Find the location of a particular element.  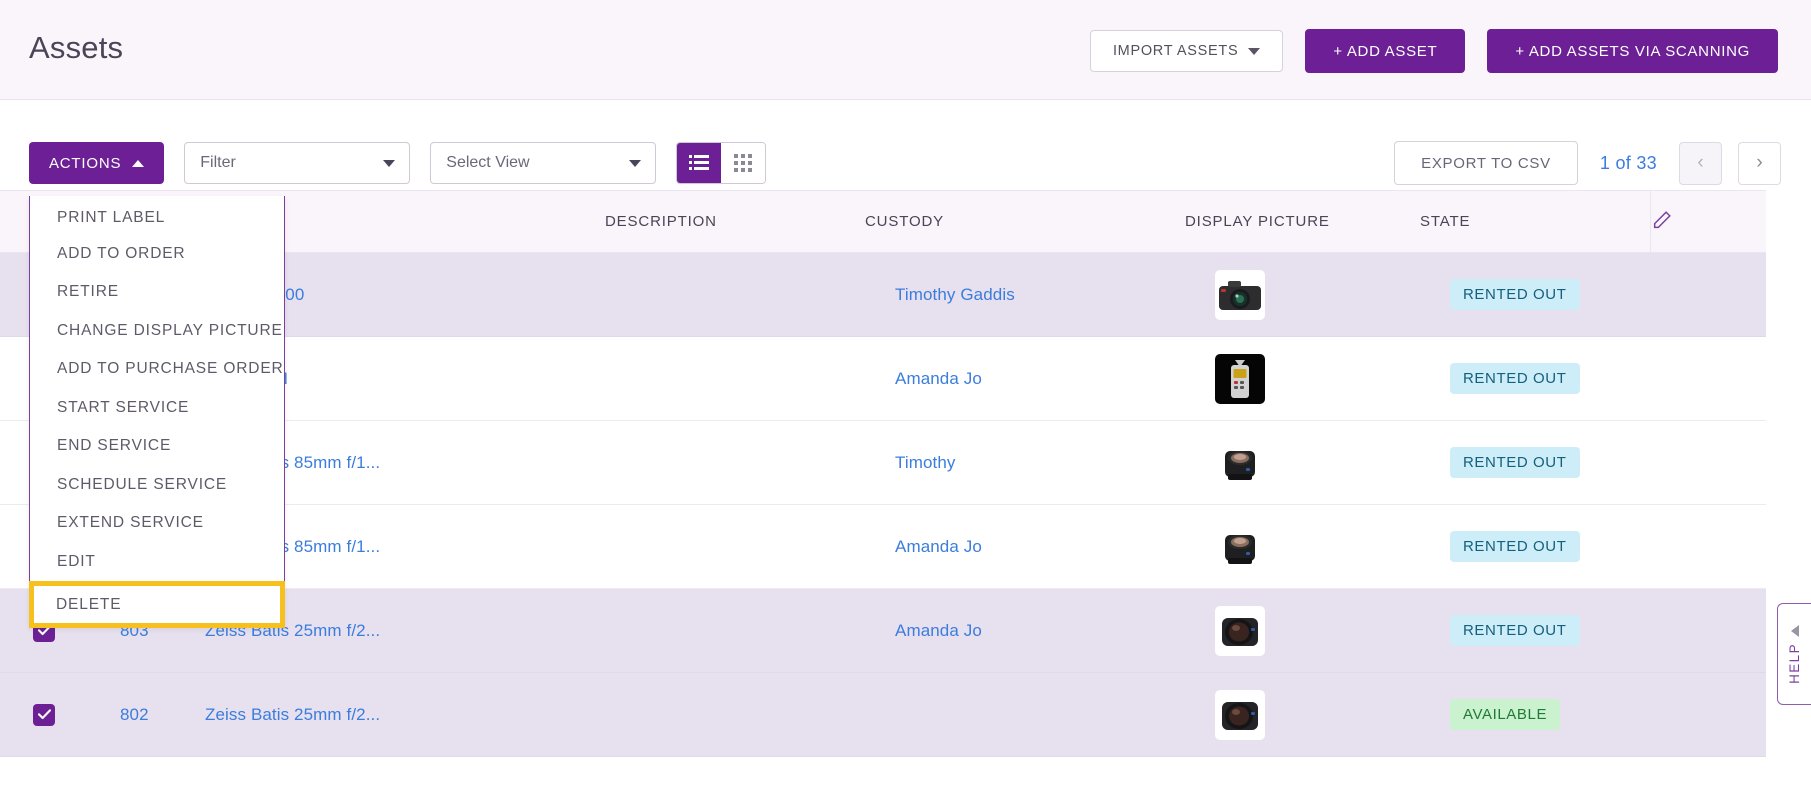

menu-item-start-service: START SERVICE is located at coordinates (157, 407).